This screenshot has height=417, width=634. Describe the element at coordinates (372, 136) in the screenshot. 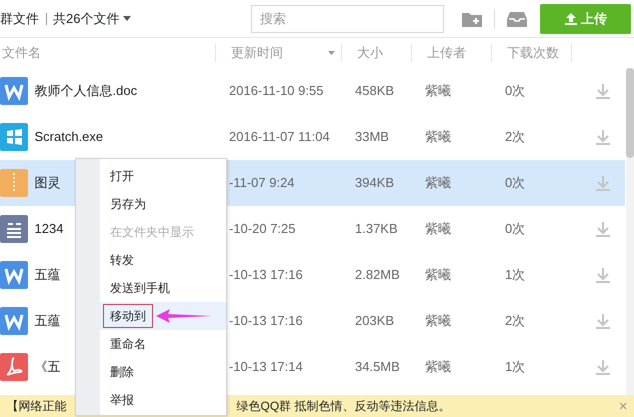

I see `file-size: 33MB` at that location.